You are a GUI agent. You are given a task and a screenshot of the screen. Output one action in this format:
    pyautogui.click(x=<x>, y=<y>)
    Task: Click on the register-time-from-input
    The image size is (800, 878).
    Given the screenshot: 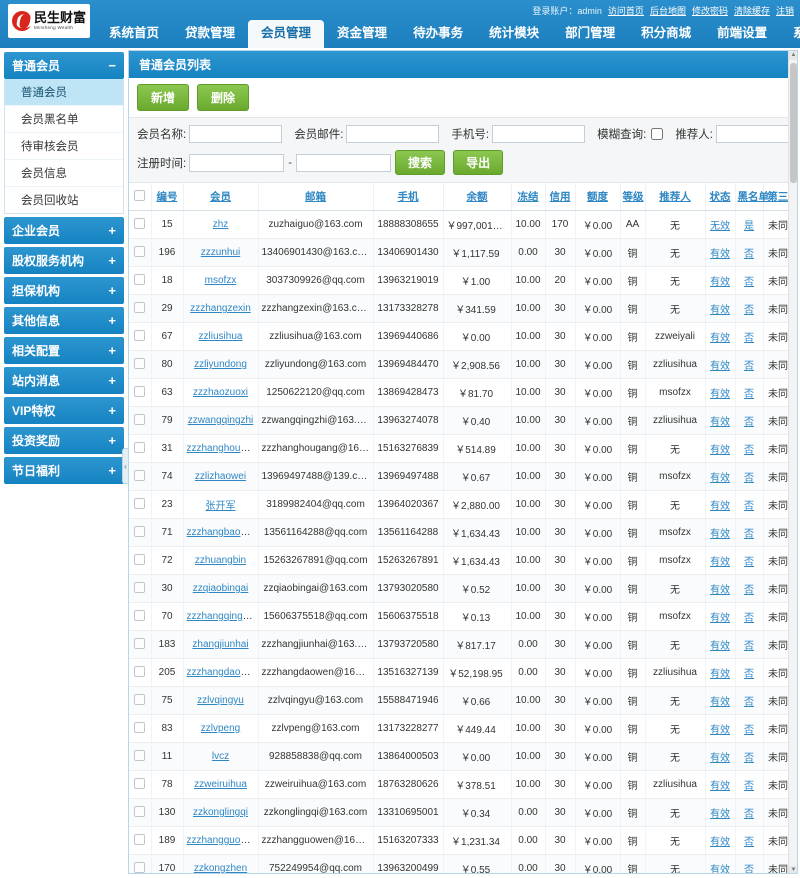 What is the action you would take?
    pyautogui.click(x=237, y=162)
    